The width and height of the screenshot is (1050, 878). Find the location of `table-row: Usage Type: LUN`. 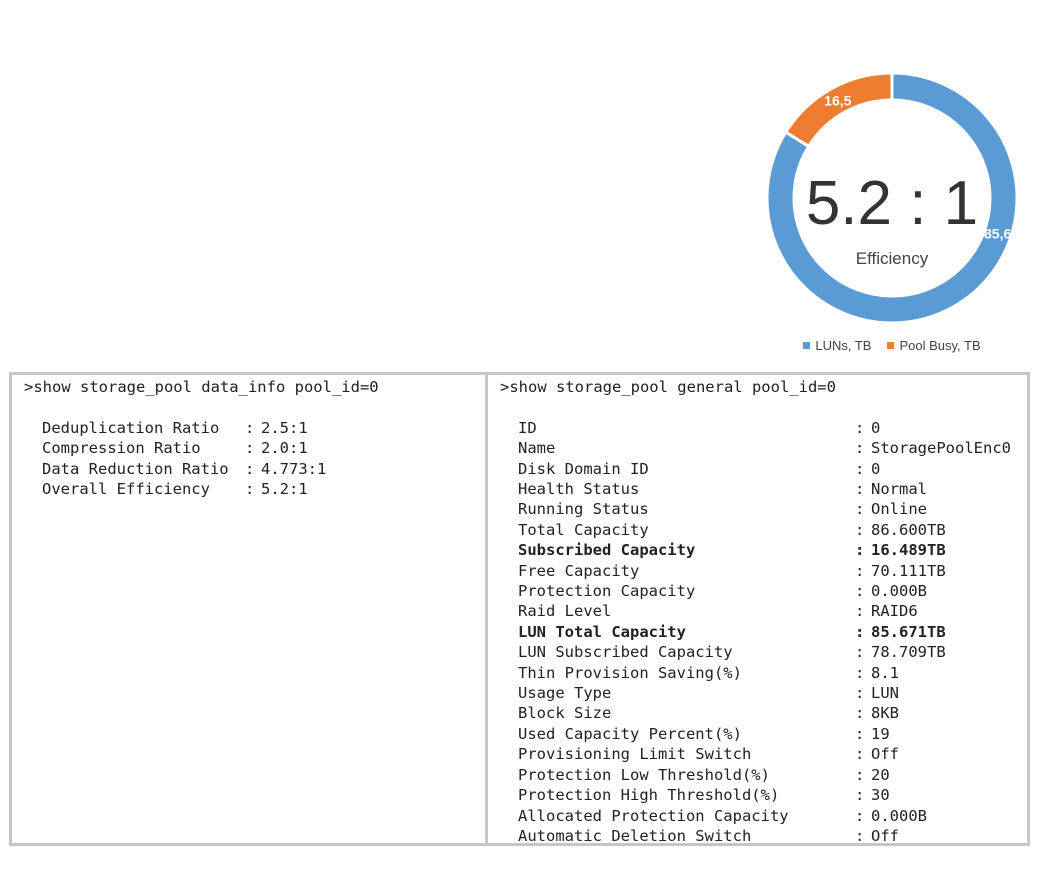

table-row: Usage Type: LUN is located at coordinates (755, 693).